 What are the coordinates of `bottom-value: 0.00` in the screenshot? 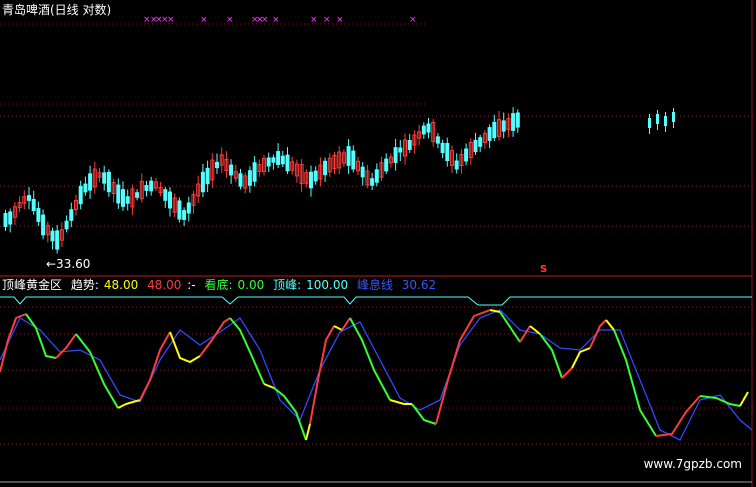 It's located at (251, 285).